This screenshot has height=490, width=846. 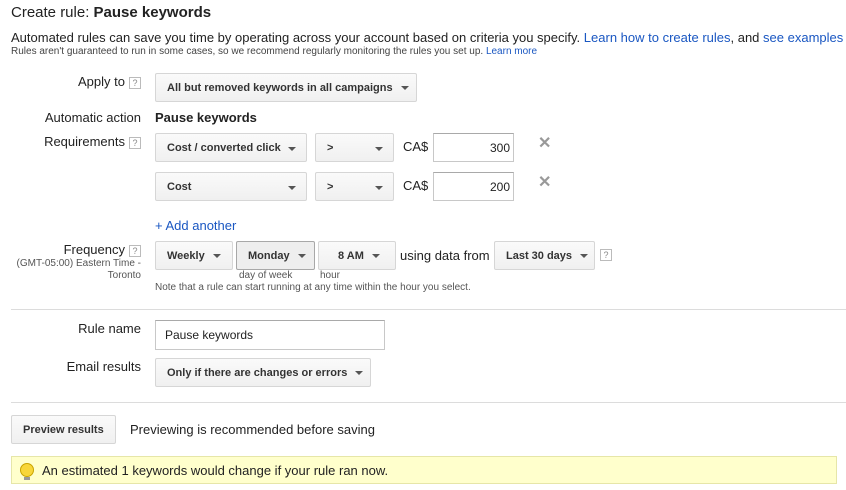 What do you see at coordinates (745, 37) in the screenshot?
I see `and-text: , and` at bounding box center [745, 37].